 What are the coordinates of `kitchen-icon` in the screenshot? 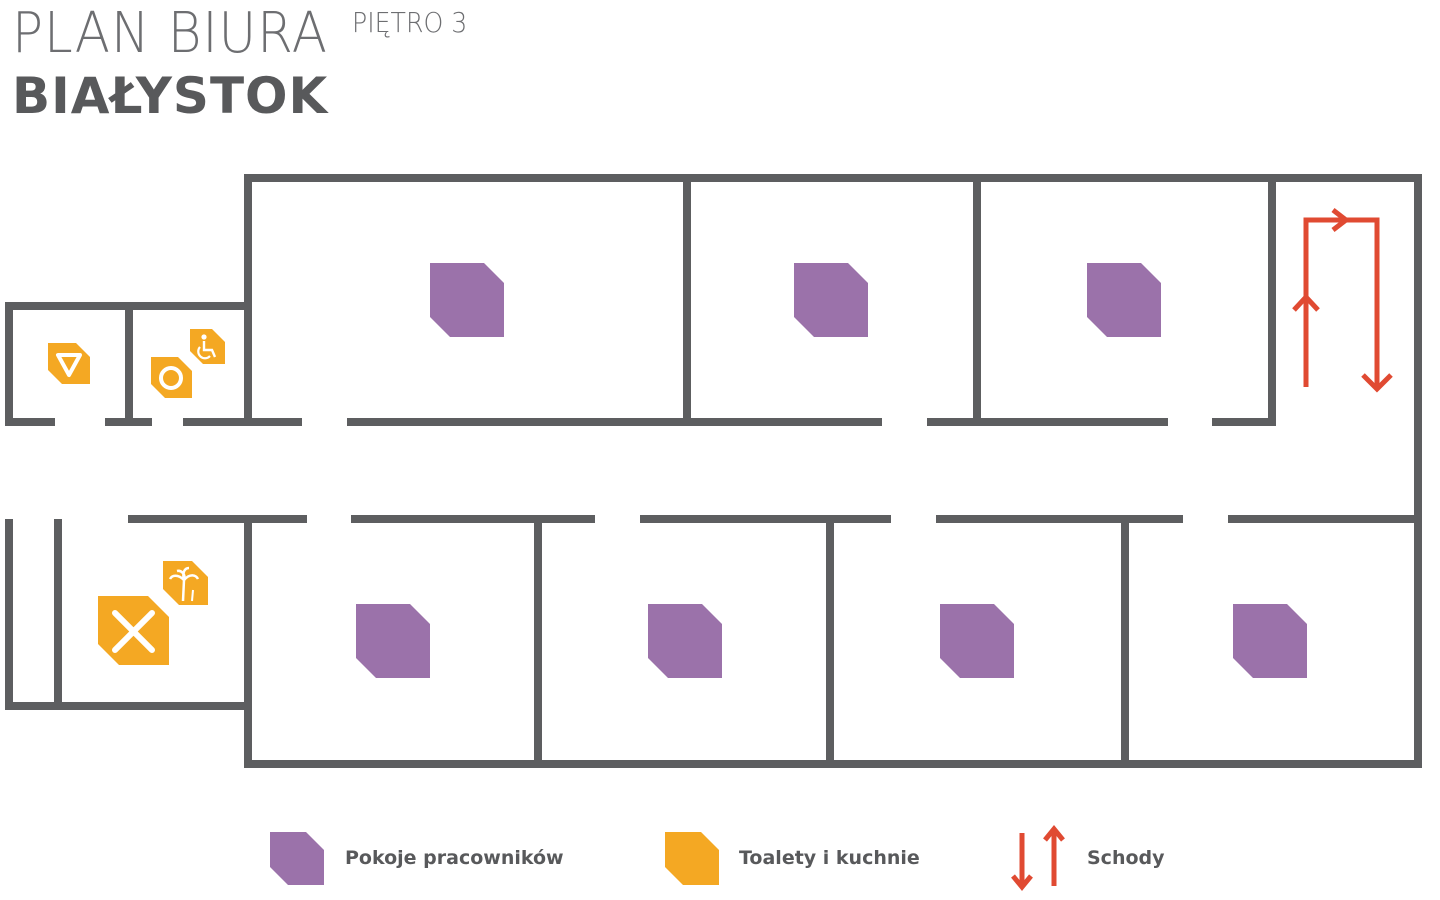 It's located at (133, 630).